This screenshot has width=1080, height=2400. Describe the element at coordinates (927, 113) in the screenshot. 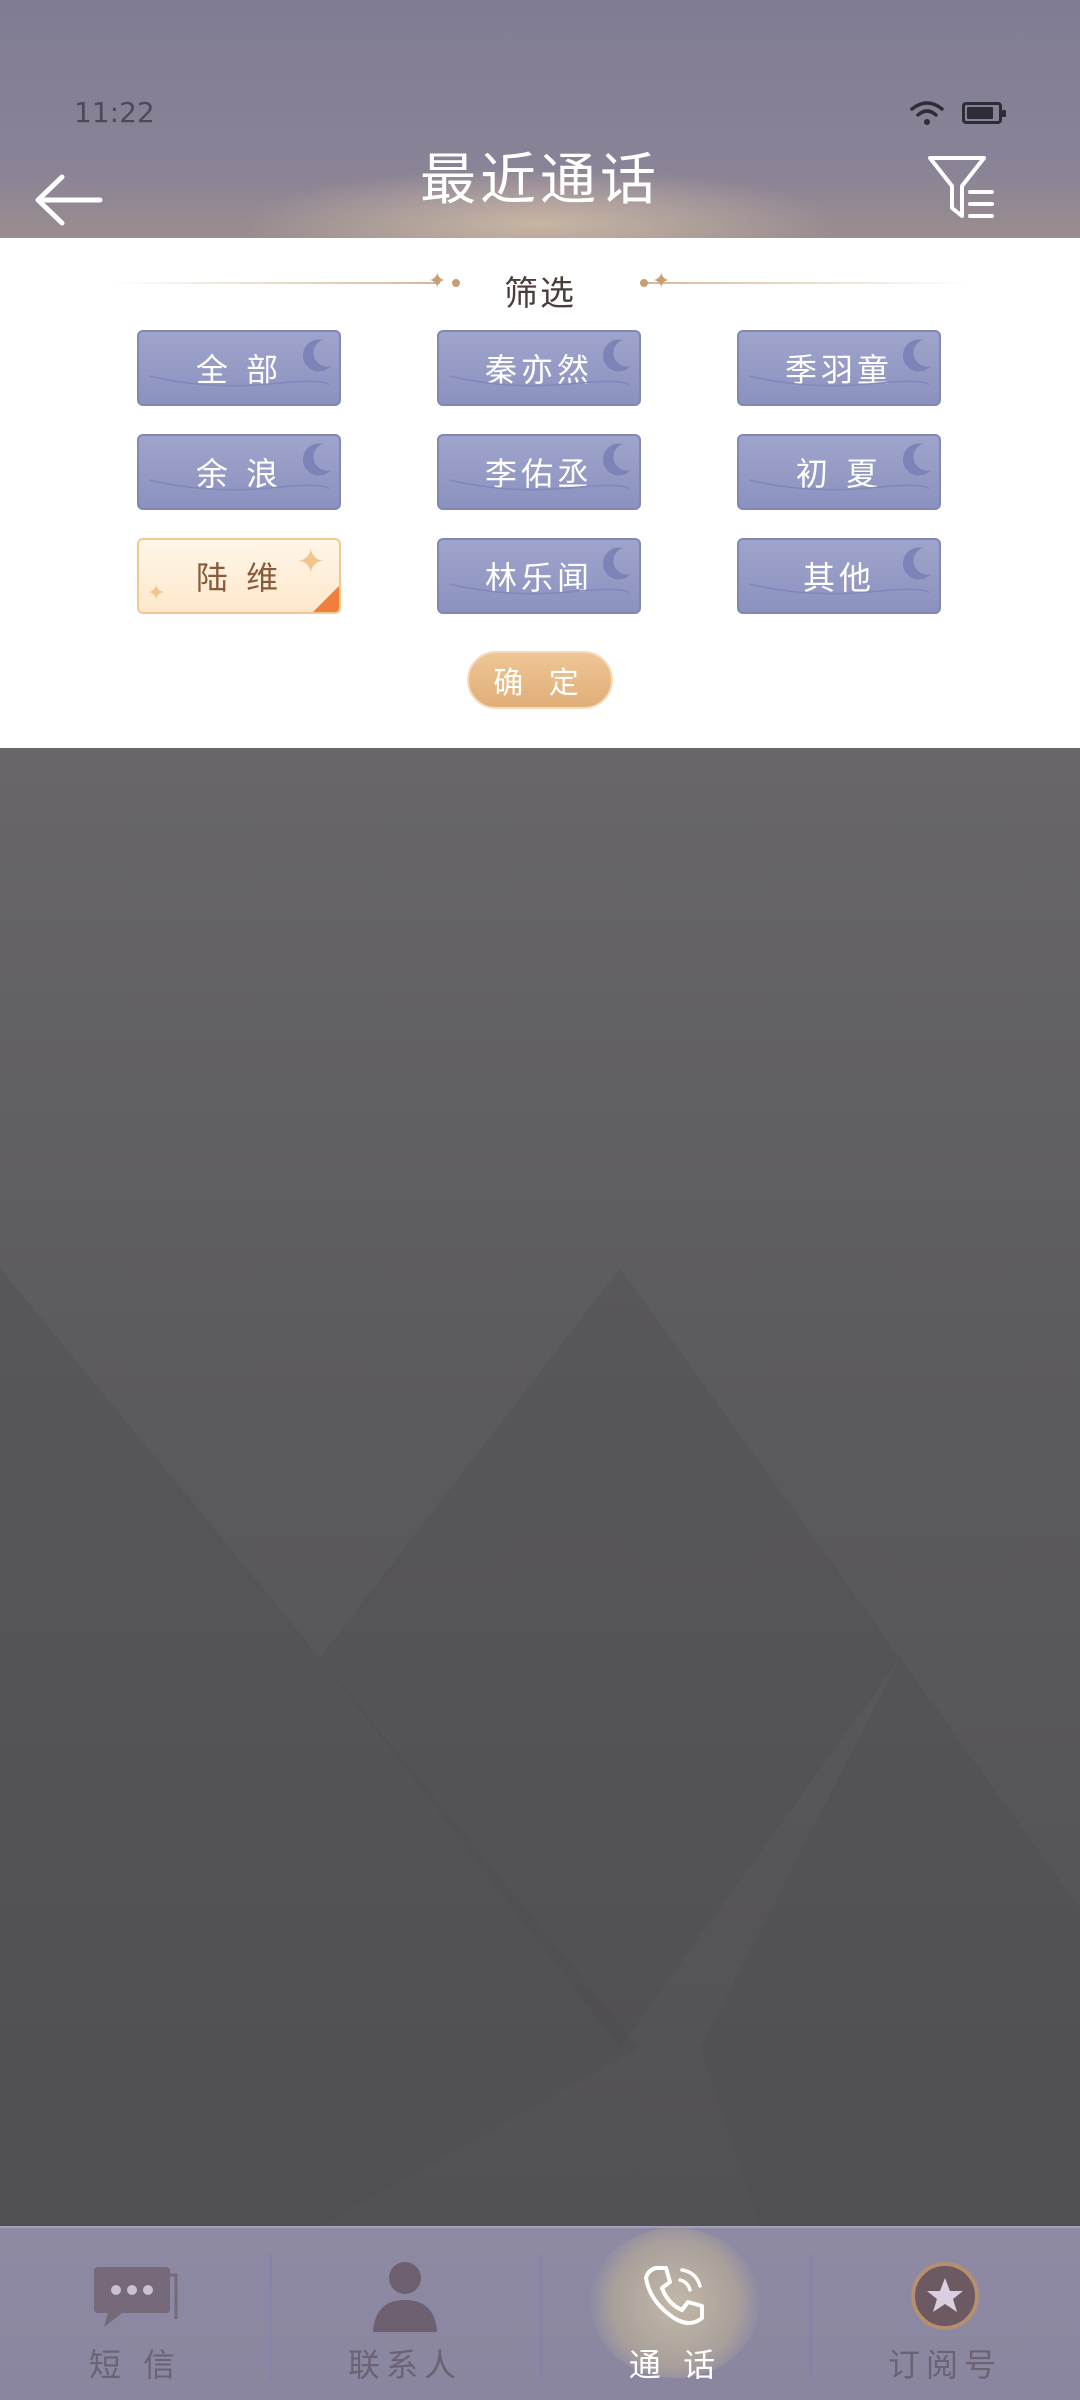

I see `wifi-icon` at that location.